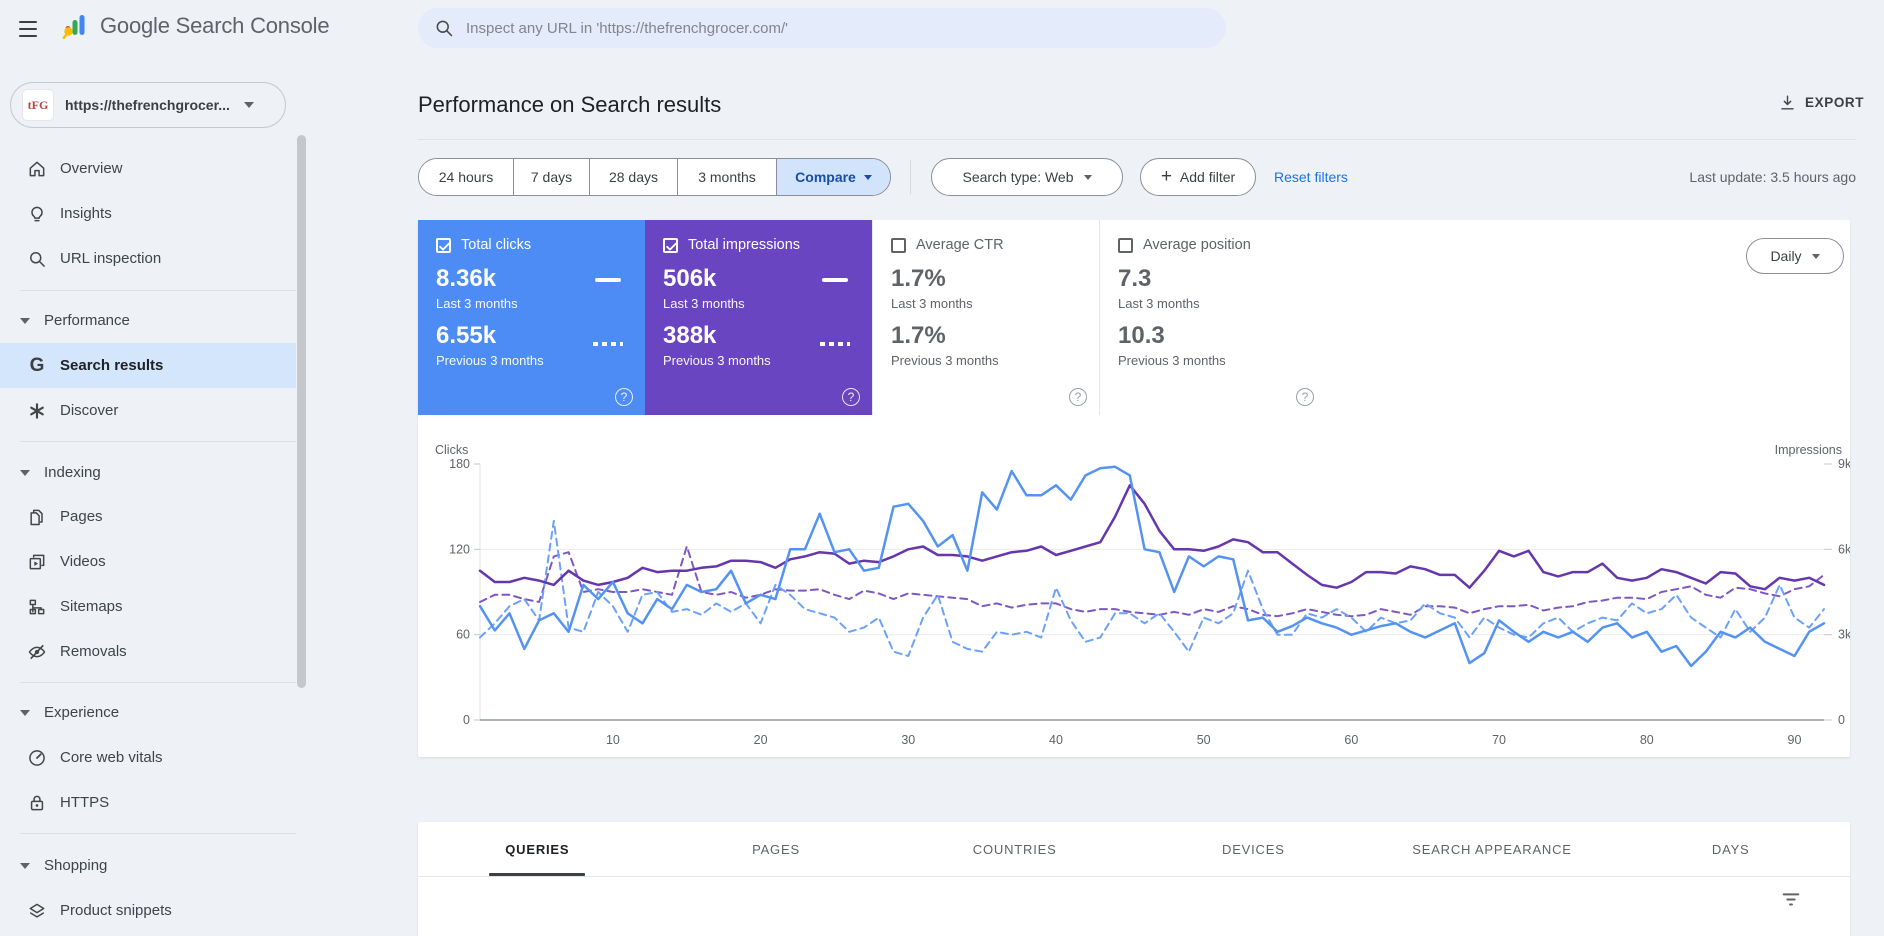 This screenshot has height=936, width=1884. I want to click on svg-text: Impressions, so click(1808, 450).